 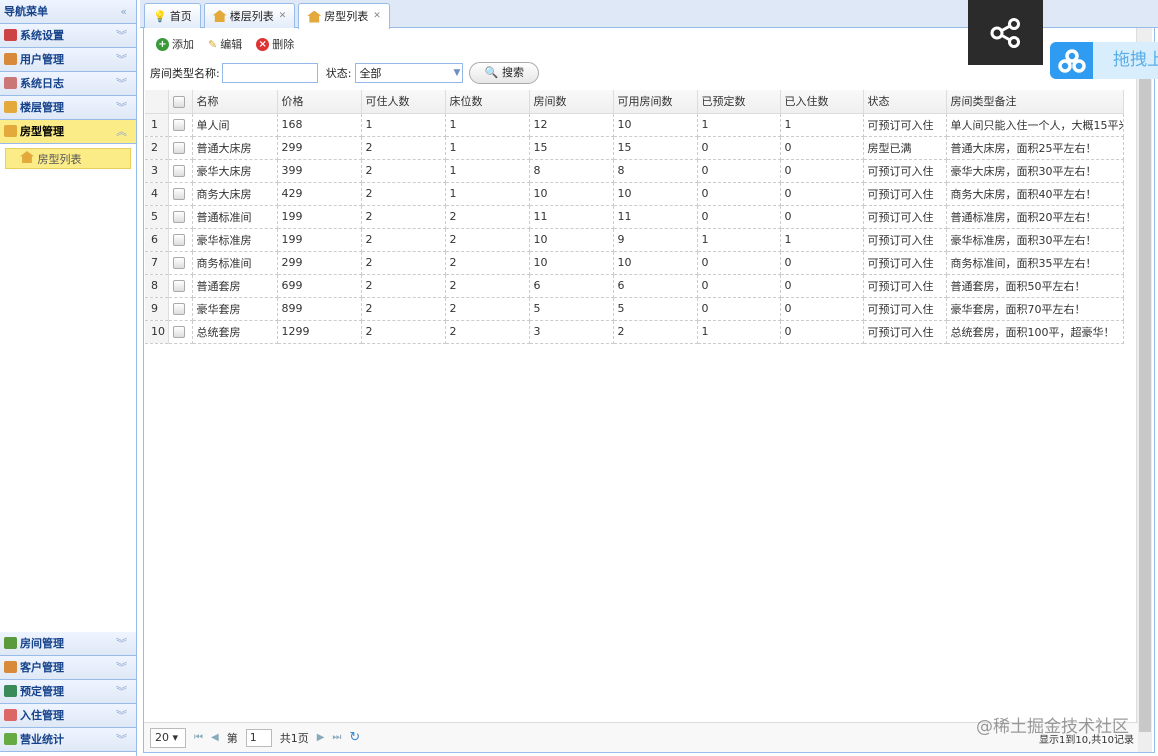 I want to click on sidebar-item: 用户管理 ︾, so click(x=68, y=60).